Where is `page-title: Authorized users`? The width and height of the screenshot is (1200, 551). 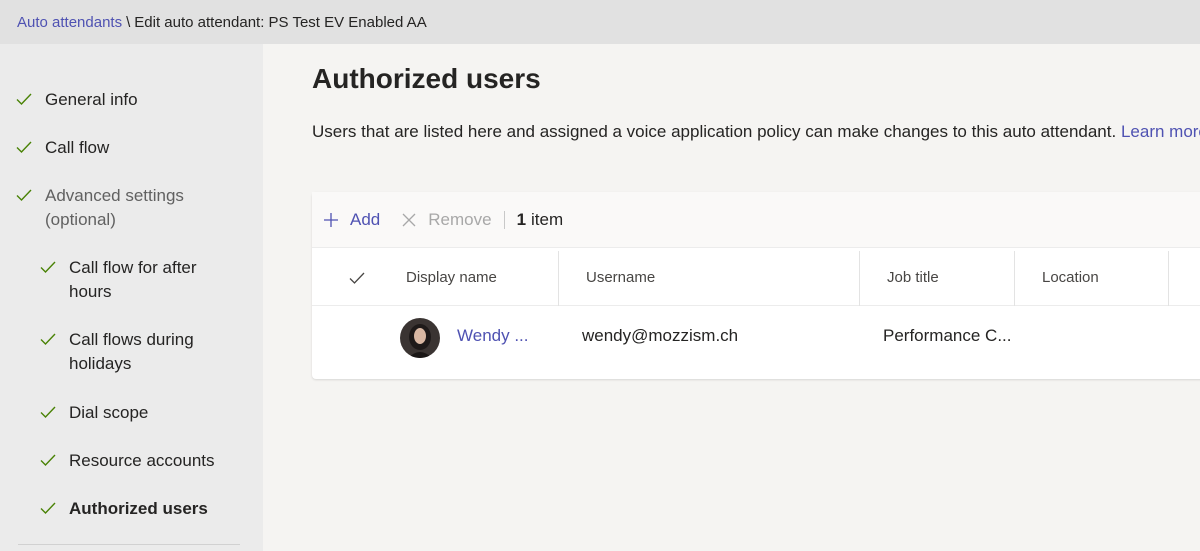 page-title: Authorized users is located at coordinates (426, 78).